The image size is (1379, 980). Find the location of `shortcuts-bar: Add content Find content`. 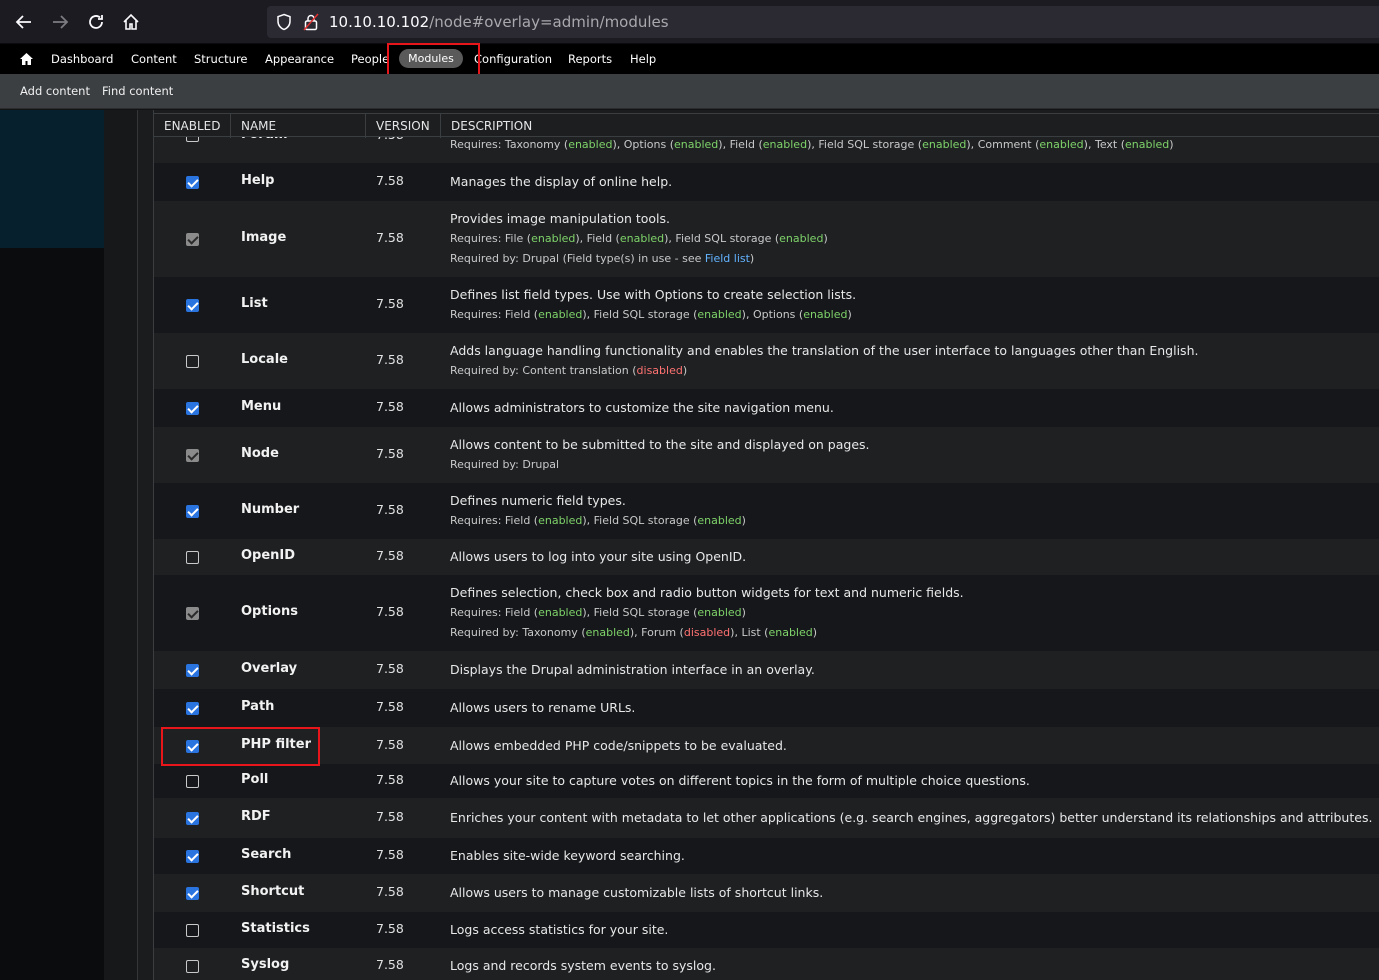

shortcuts-bar: Add content Find content is located at coordinates (689, 91).